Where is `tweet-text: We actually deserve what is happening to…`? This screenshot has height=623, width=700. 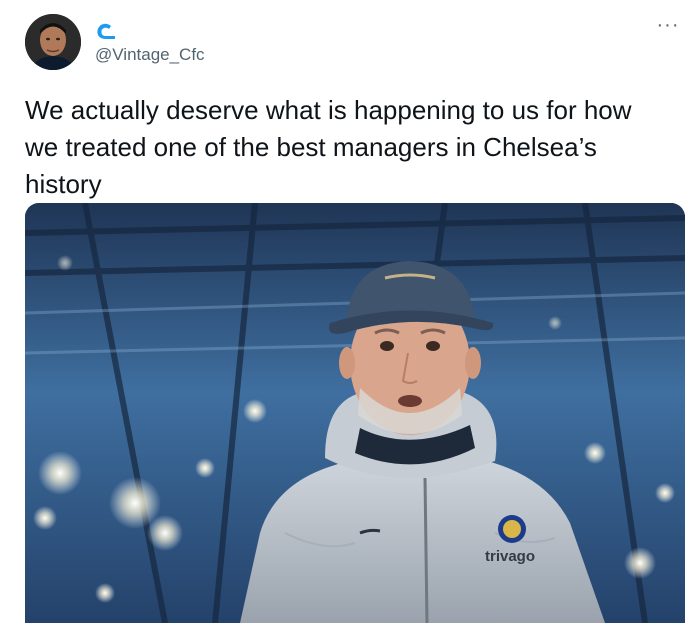 tweet-text: We actually deserve what is happening to… is located at coordinates (328, 147).